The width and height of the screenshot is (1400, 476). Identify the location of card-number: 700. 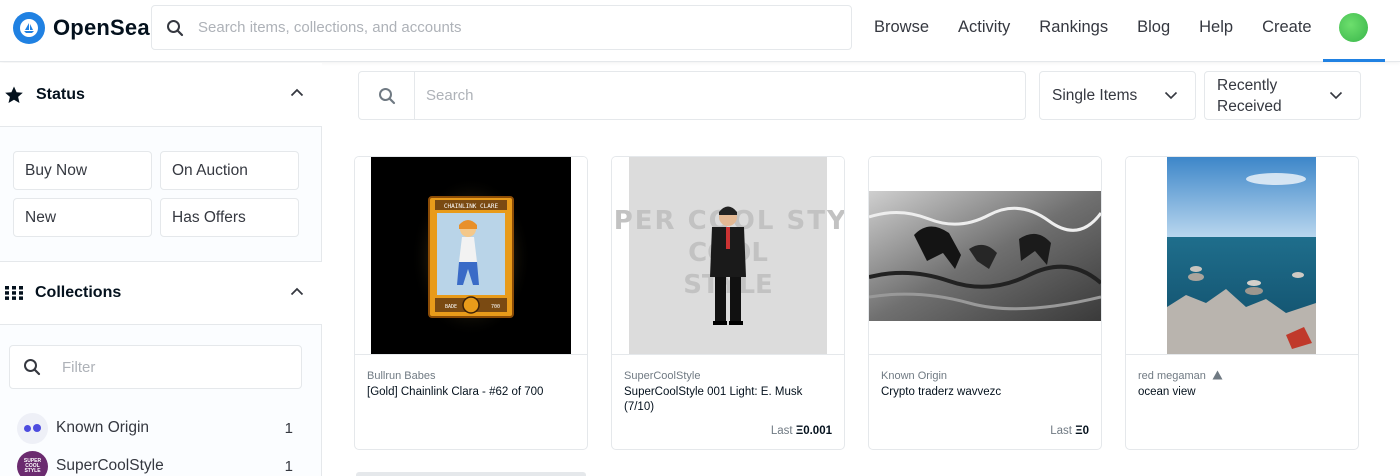
(495, 307).